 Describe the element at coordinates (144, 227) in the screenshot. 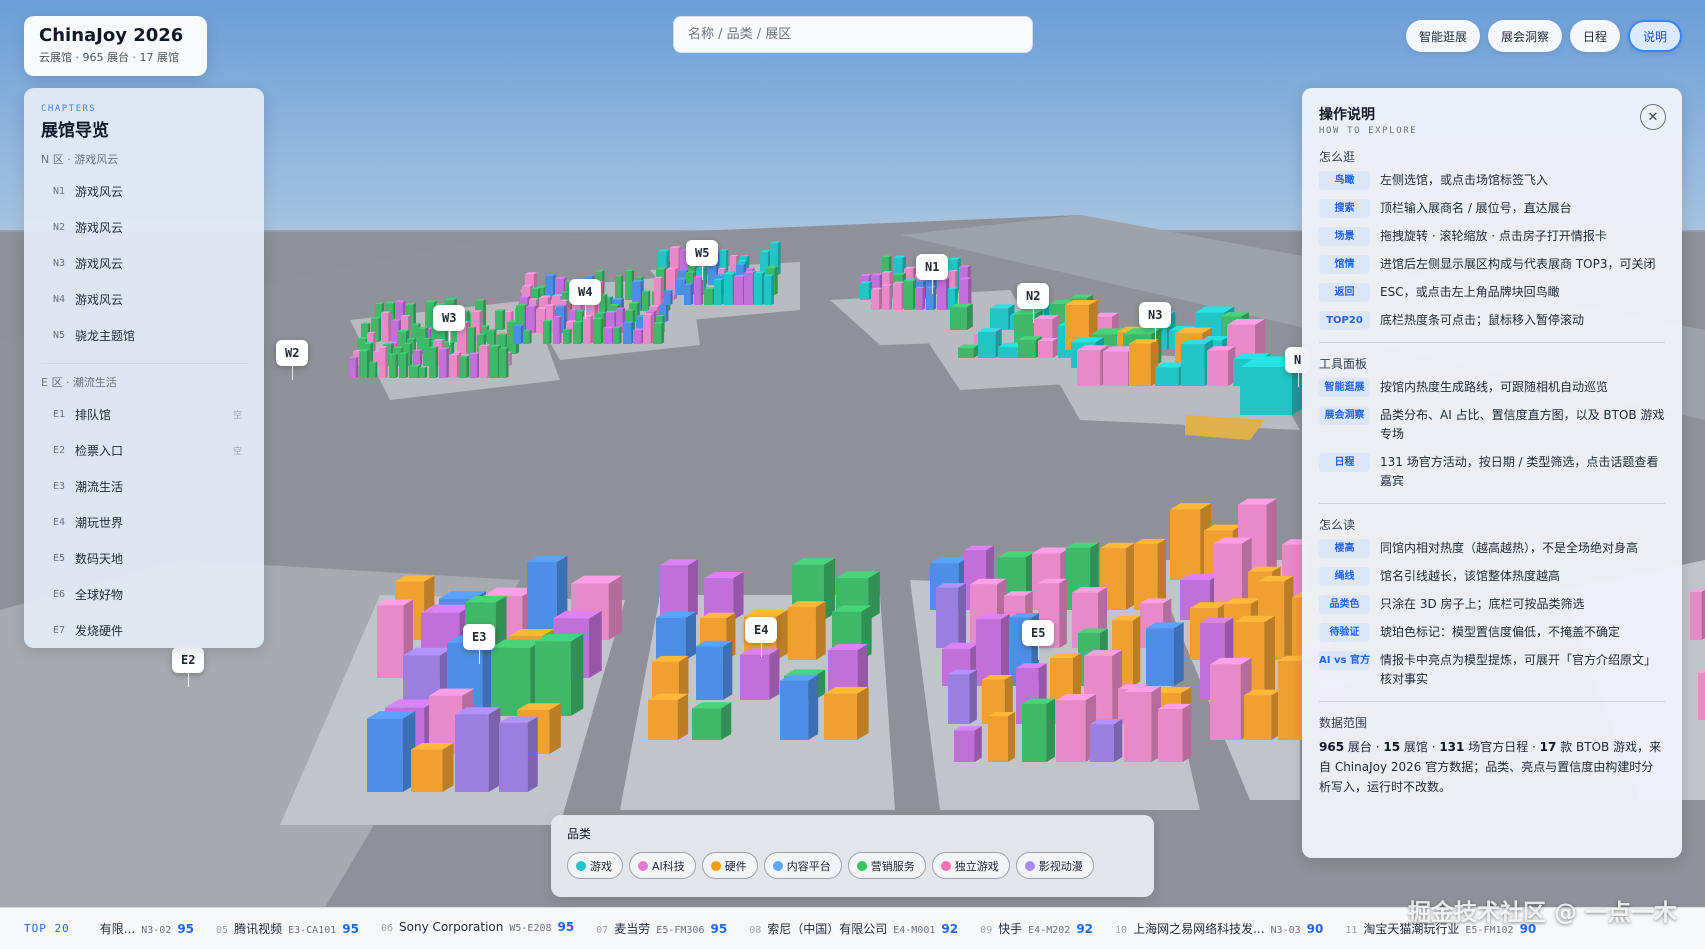

I see `chapter-item-n2: N2 游戏风云` at that location.